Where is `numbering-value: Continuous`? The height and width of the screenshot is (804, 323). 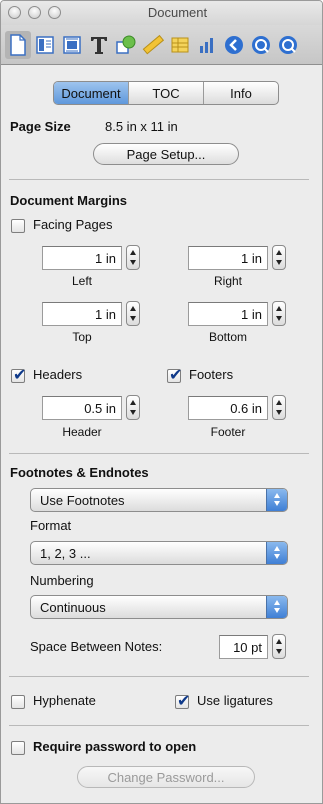
numbering-value: Continuous is located at coordinates (73, 607).